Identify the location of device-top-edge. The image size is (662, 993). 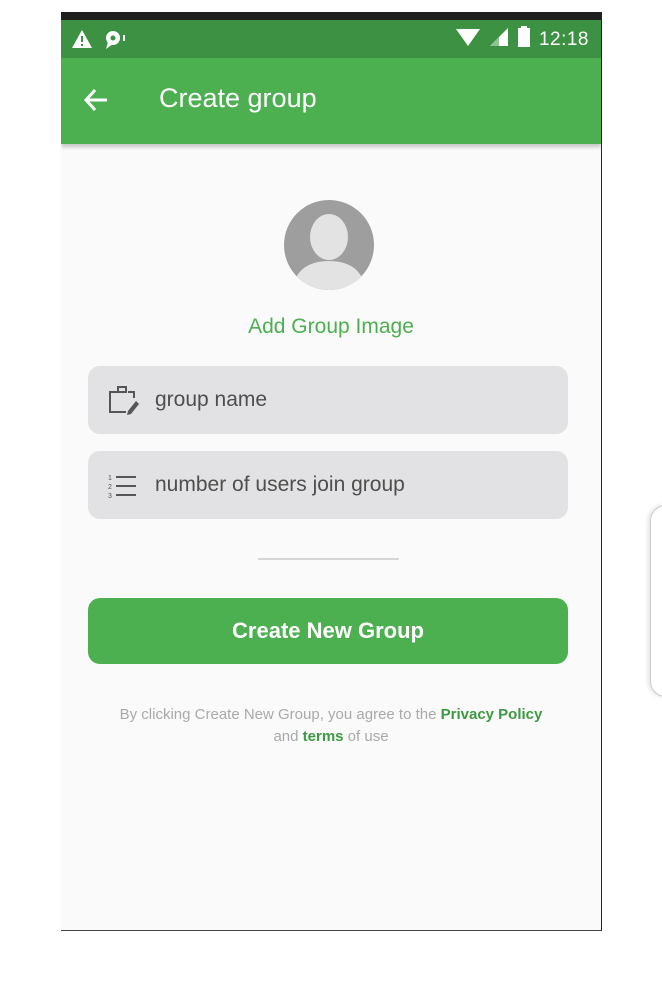
(331, 16).